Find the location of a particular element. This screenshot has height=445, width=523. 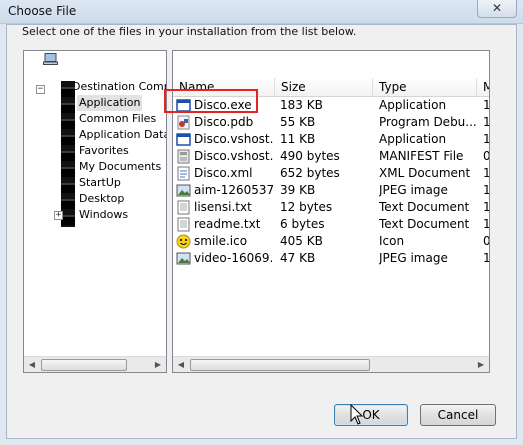

tree-item-favorites: Favorites is located at coordinates (104, 151).